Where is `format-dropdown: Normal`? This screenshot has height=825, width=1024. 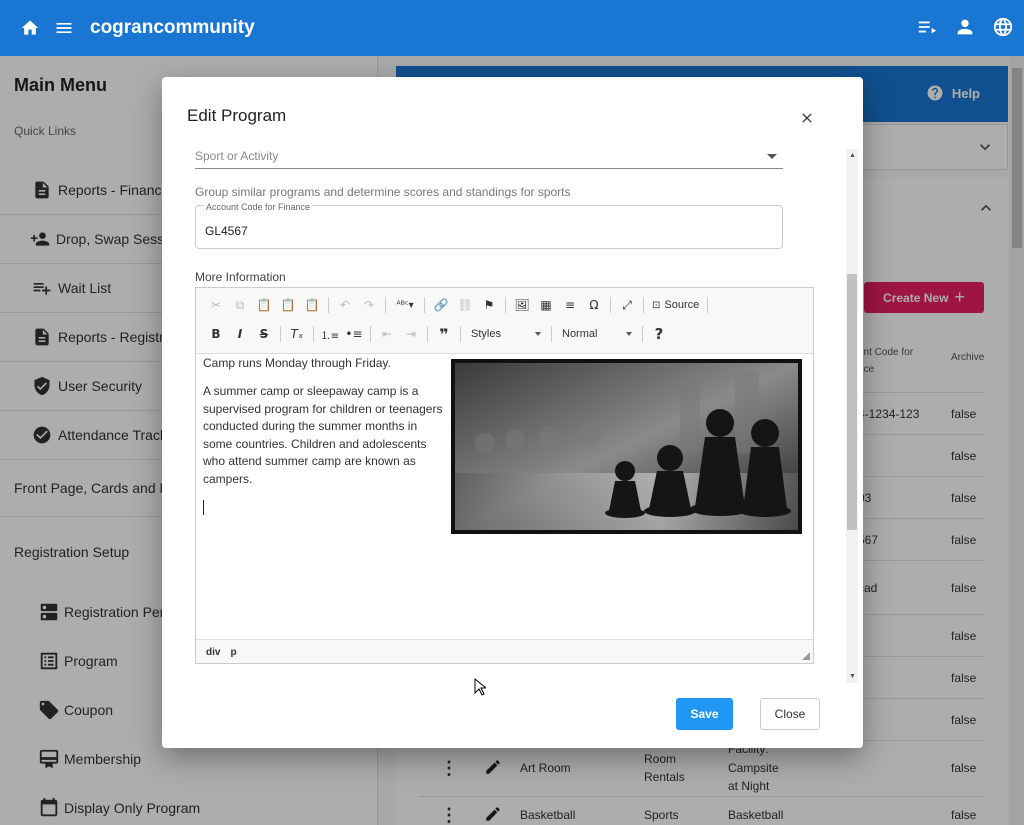
format-dropdown: Normal is located at coordinates (597, 334).